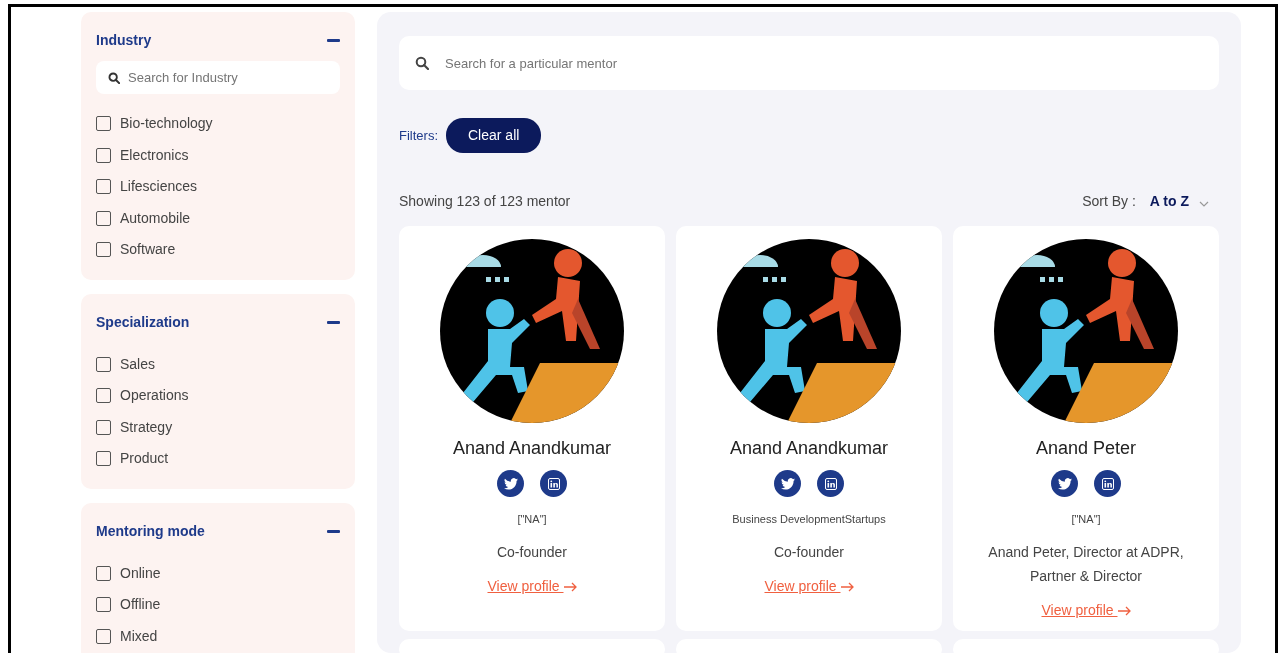  Describe the element at coordinates (124, 40) in the screenshot. I see `filter-title: Industry` at that location.